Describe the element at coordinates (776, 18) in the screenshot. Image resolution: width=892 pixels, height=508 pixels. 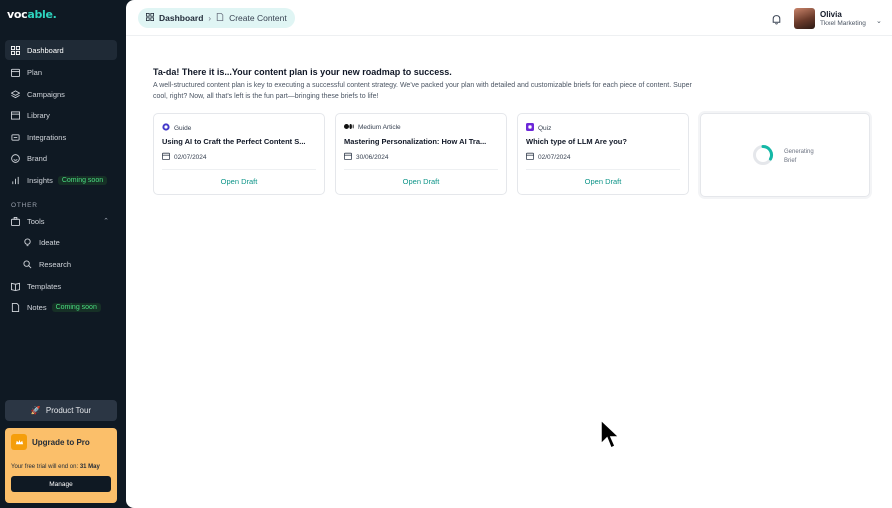
I see `bell-icon` at that location.